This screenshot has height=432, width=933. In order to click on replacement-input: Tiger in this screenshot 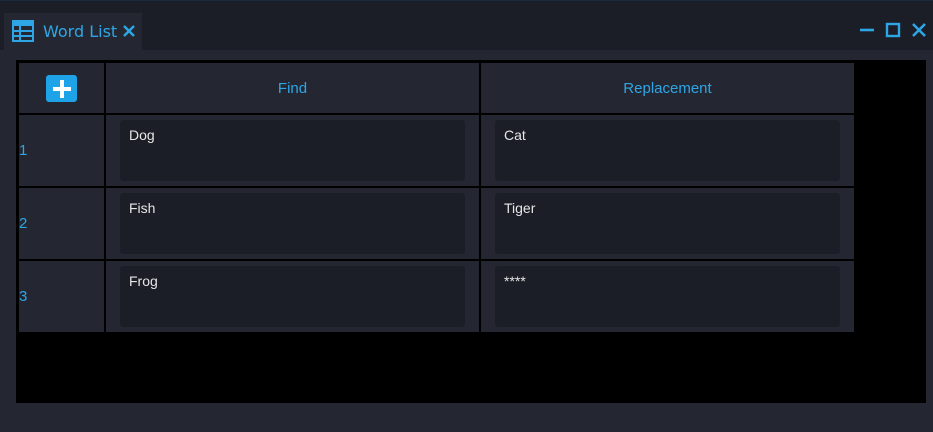, I will do `click(667, 223)`.